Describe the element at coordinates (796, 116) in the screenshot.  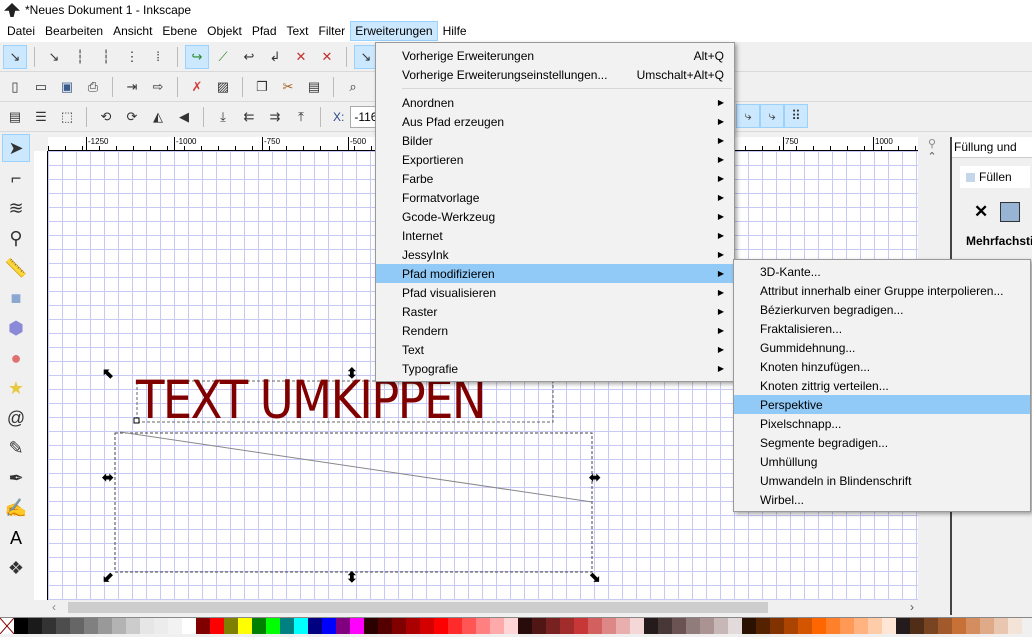
I see `snap-c-button: ⠿` at that location.